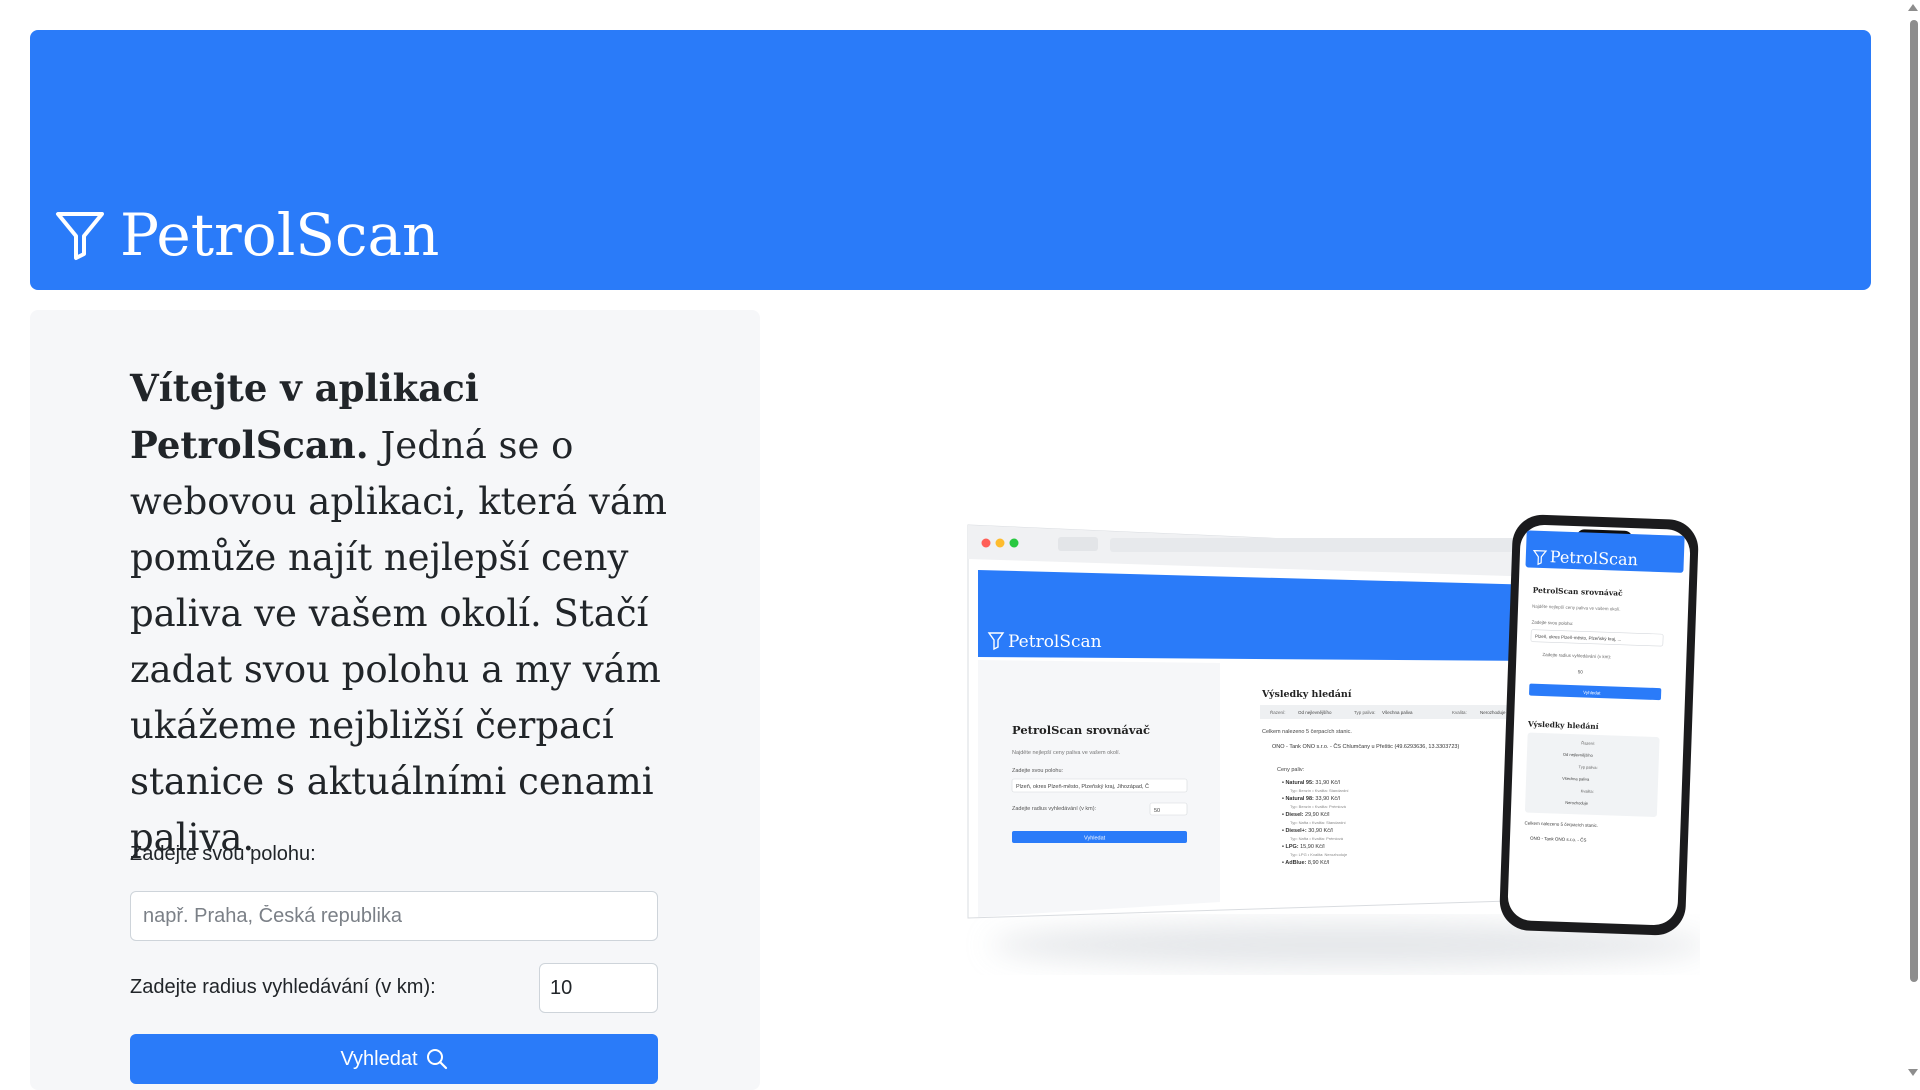 Image resolution: width=1920 pixels, height=1090 pixels. Describe the element at coordinates (1306, 694) in the screenshot. I see `mock-results-title: Výsledky hledání` at that location.